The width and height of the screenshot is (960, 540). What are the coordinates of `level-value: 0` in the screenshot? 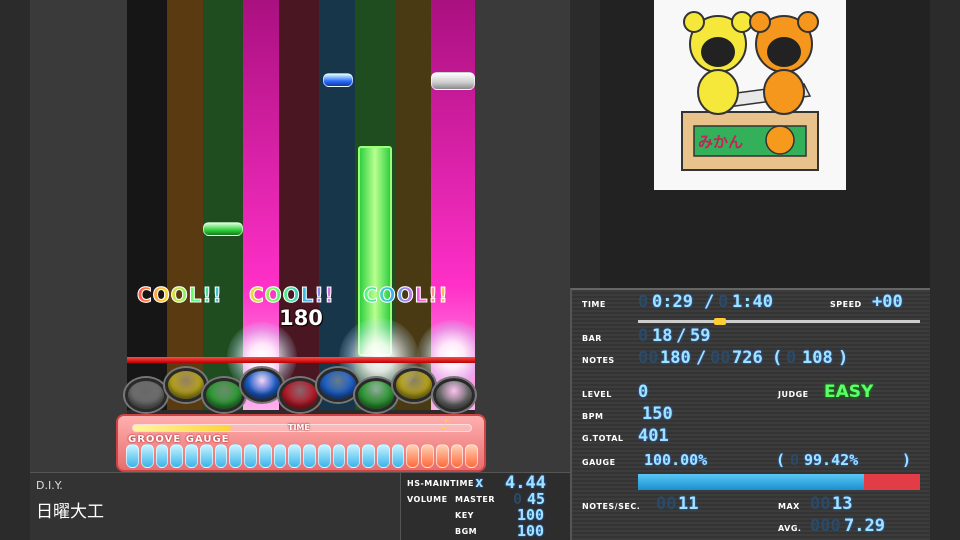 It's located at (643, 392).